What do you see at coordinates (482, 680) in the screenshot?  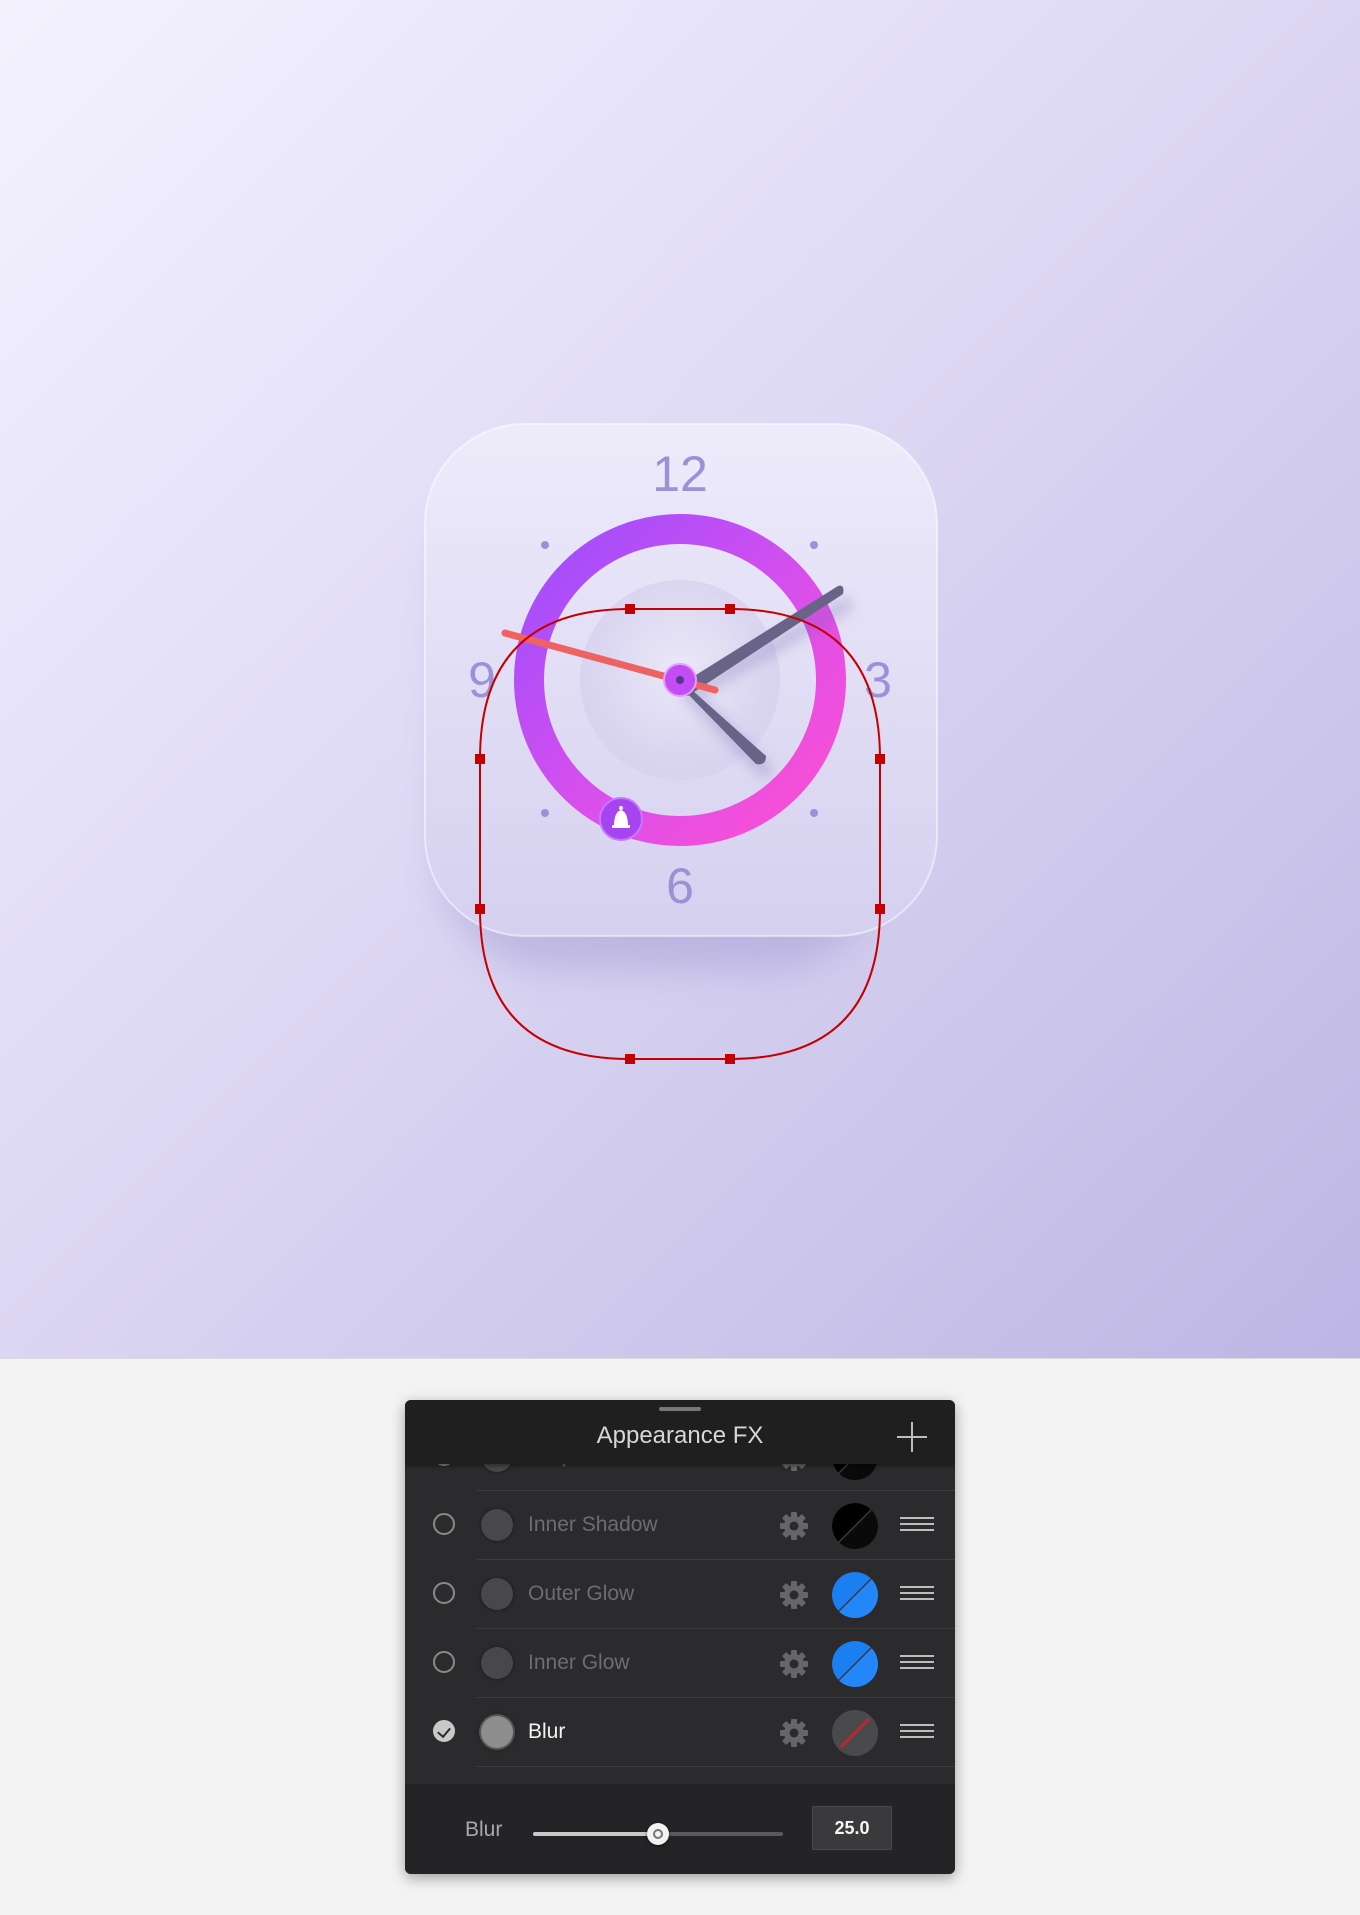 I see `numeral-9: 9` at bounding box center [482, 680].